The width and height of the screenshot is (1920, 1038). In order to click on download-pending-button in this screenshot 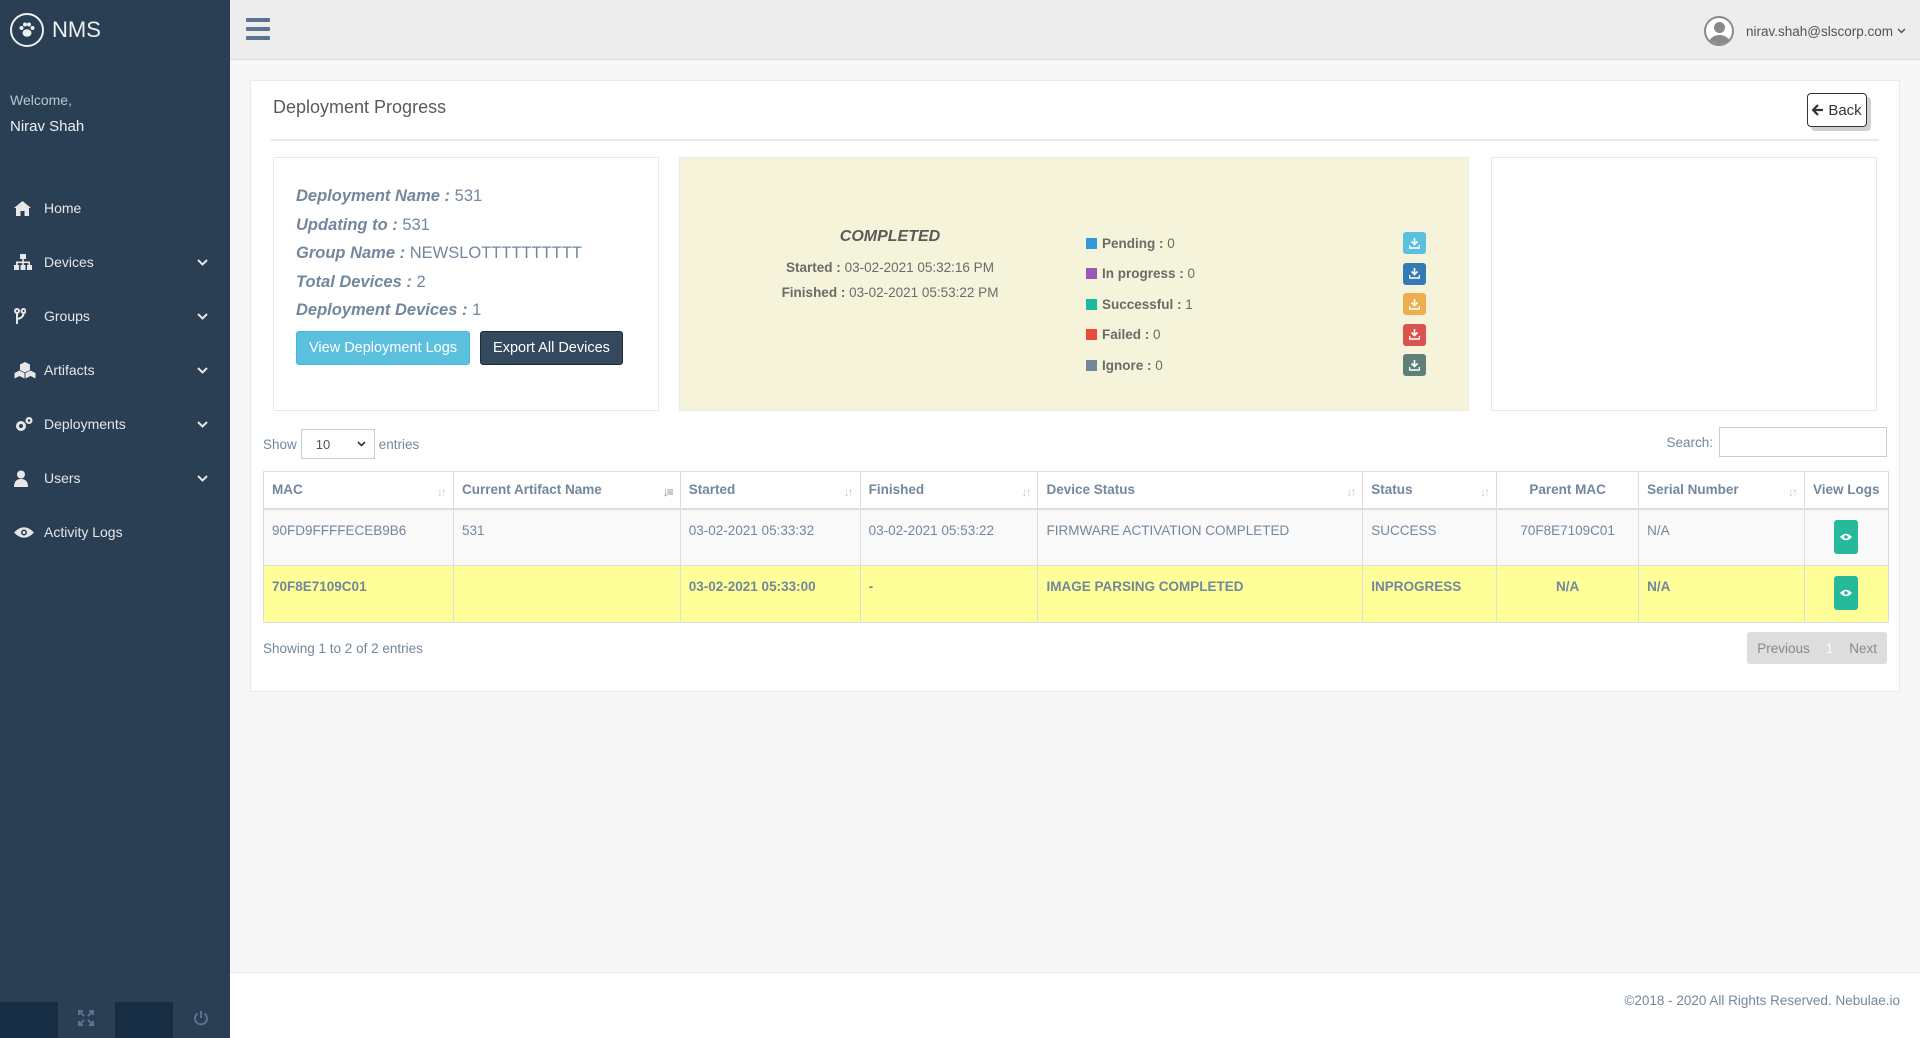, I will do `click(1414, 243)`.